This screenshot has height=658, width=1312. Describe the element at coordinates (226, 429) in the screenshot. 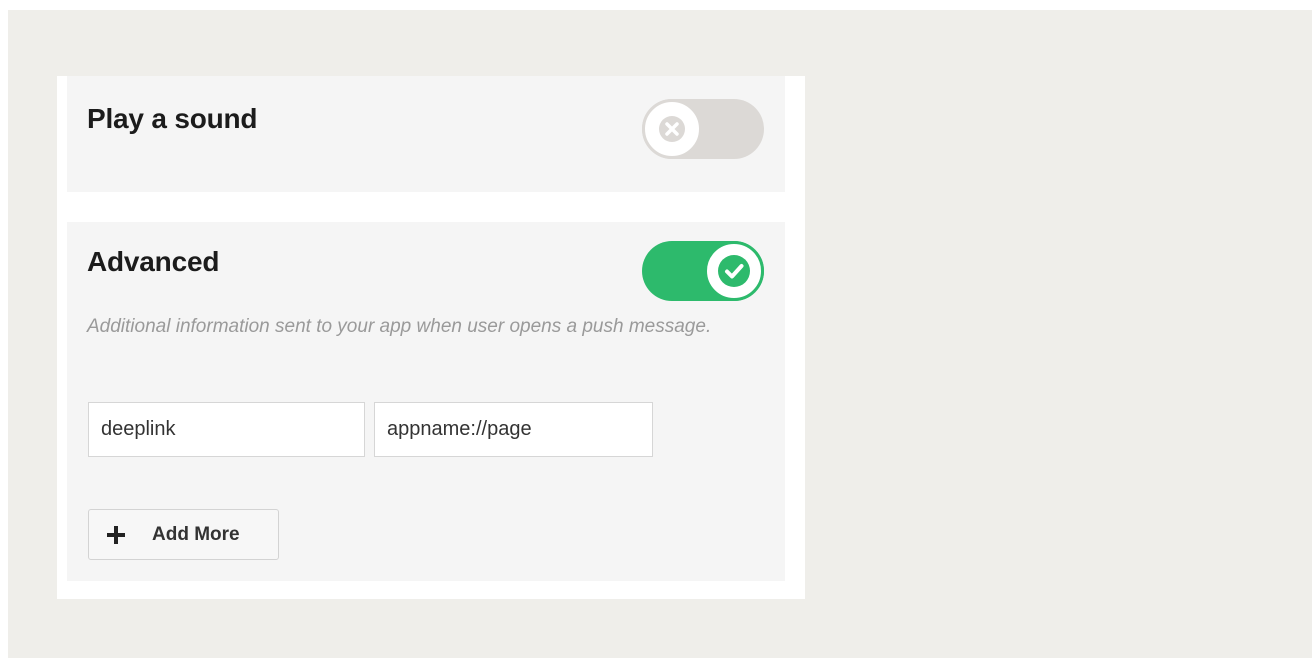

I see `key-input` at that location.